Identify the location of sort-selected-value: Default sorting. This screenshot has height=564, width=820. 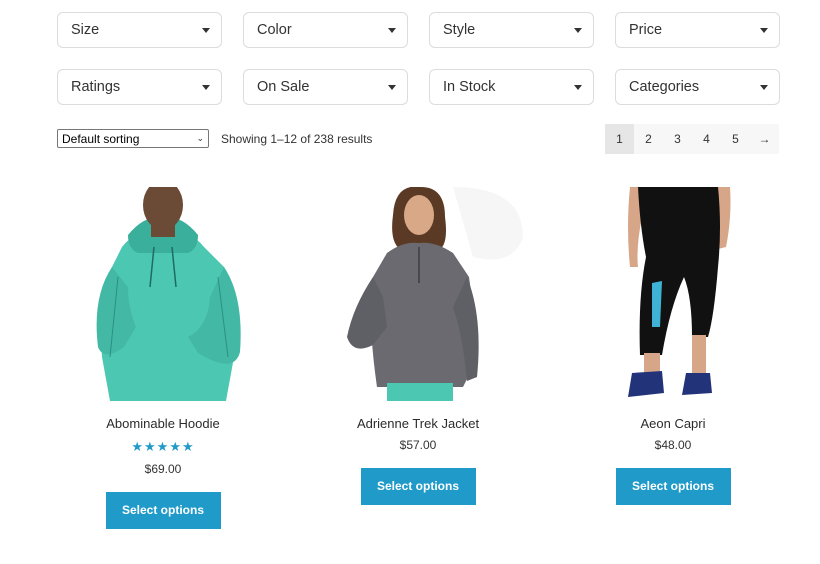
(101, 138).